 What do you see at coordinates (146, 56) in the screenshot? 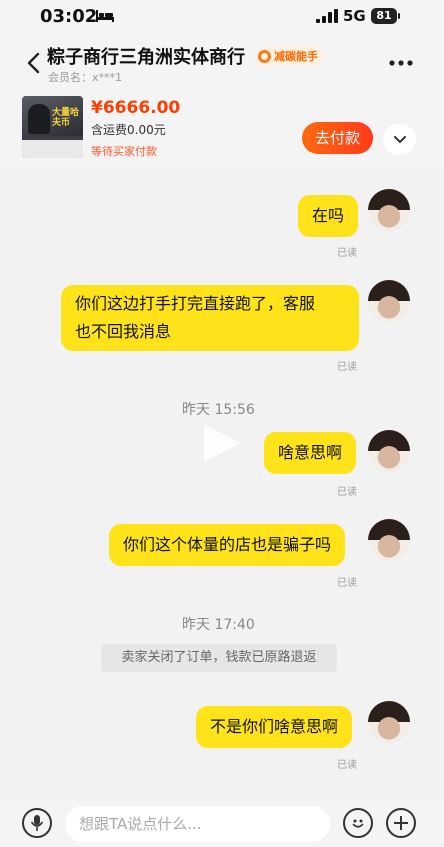
I see `shop-name: 粽子商行三角洲实体商行` at bounding box center [146, 56].